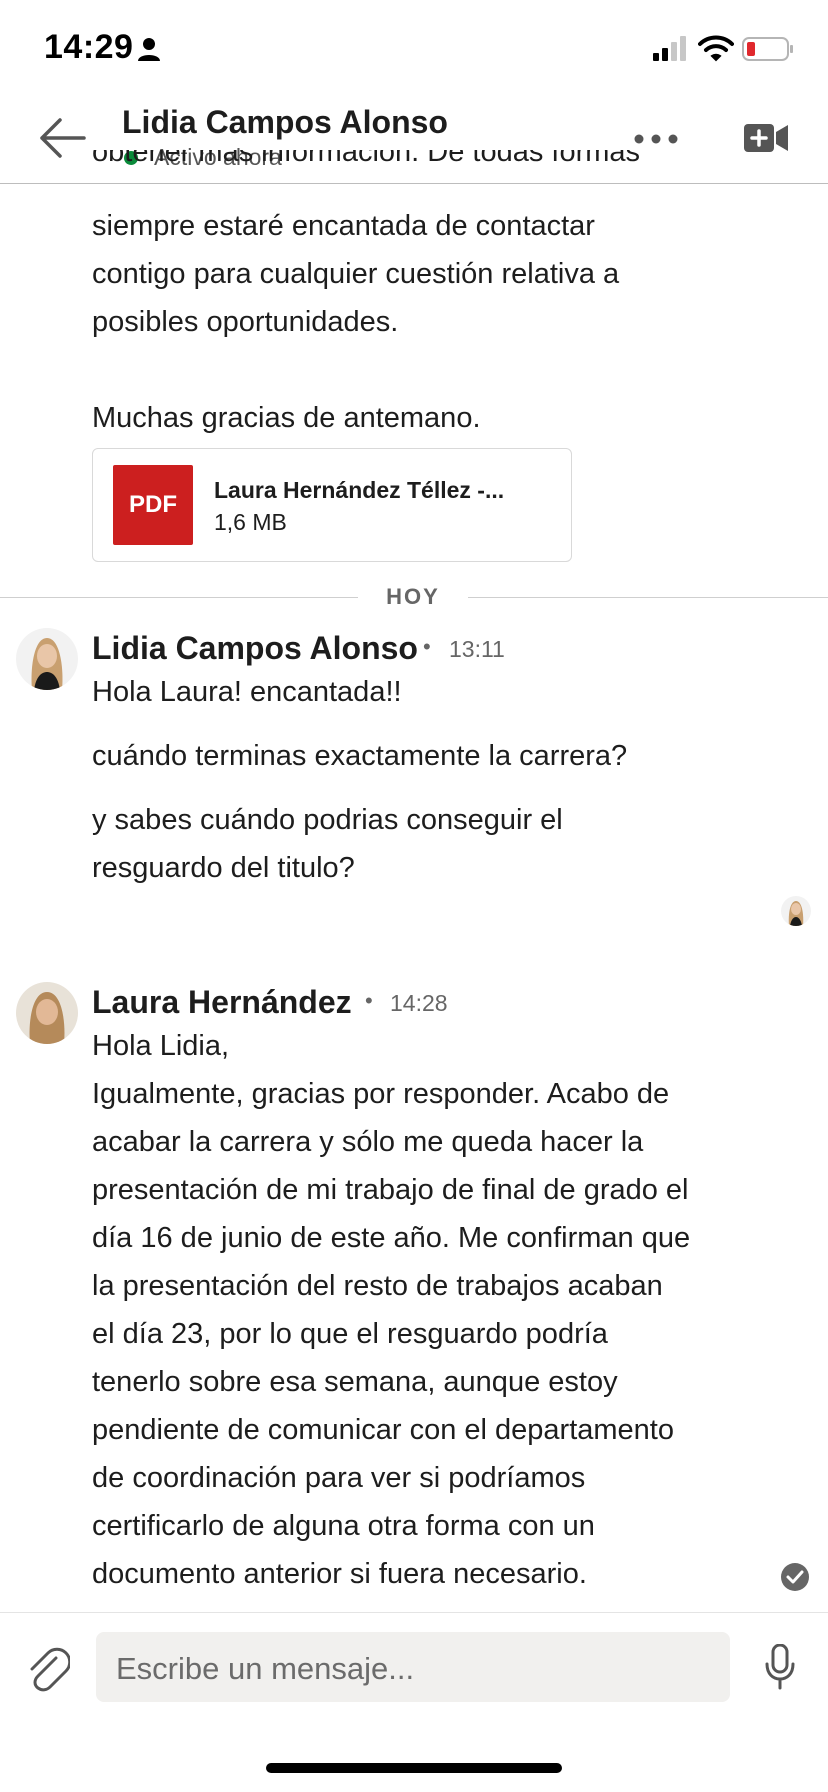  What do you see at coordinates (62, 138) in the screenshot?
I see `back-arrow-icon` at bounding box center [62, 138].